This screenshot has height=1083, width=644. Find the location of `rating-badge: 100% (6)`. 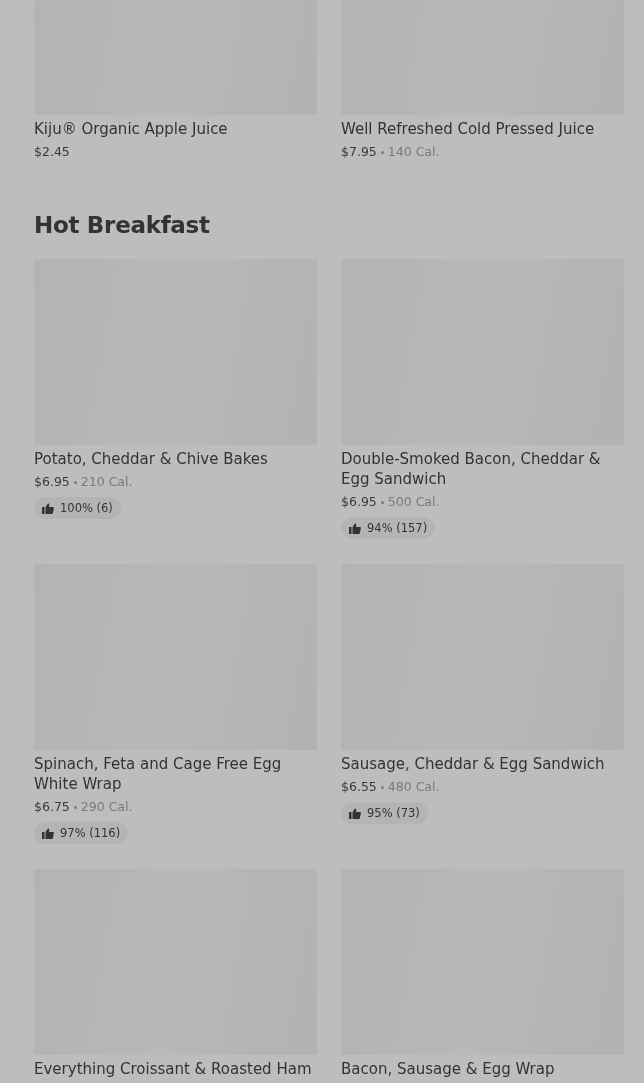

rating-badge: 100% (6) is located at coordinates (77, 508).